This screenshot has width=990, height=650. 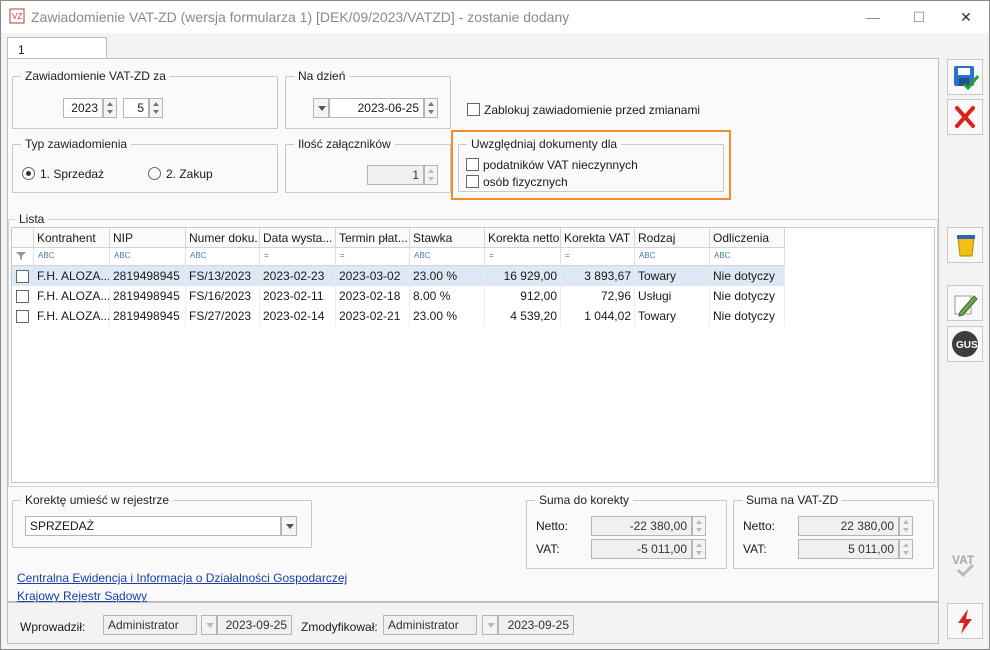 What do you see at coordinates (110, 108) in the screenshot?
I see `year-spinner` at bounding box center [110, 108].